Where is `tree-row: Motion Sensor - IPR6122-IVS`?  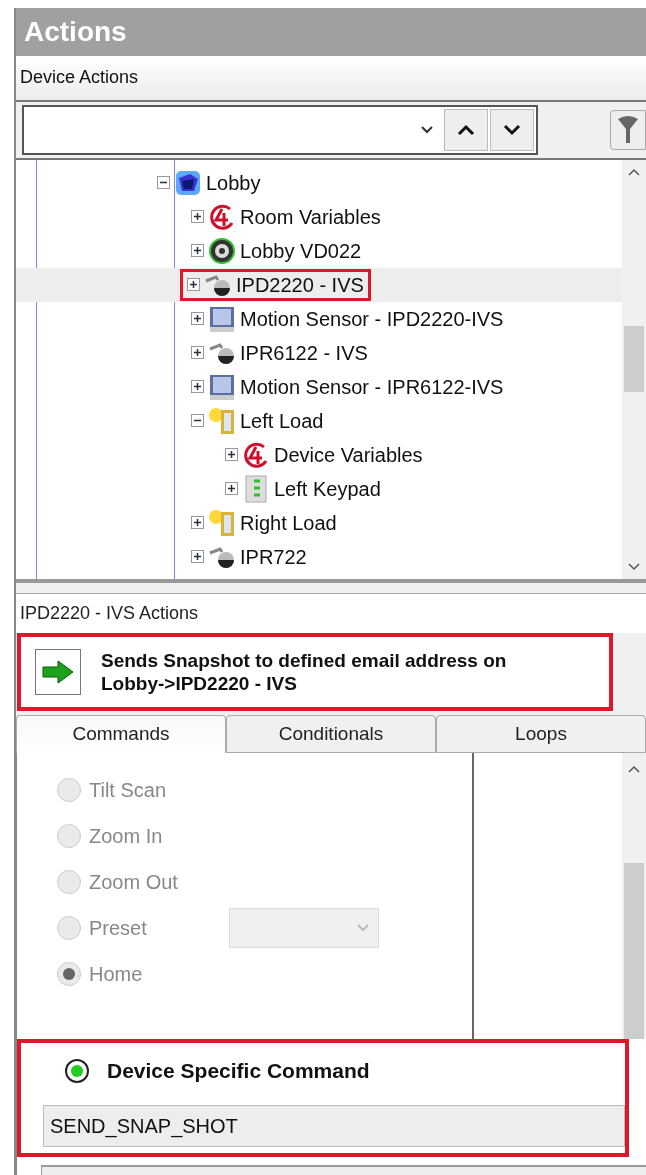 tree-row: Motion Sensor - IPR6122-IVS is located at coordinates (319, 386).